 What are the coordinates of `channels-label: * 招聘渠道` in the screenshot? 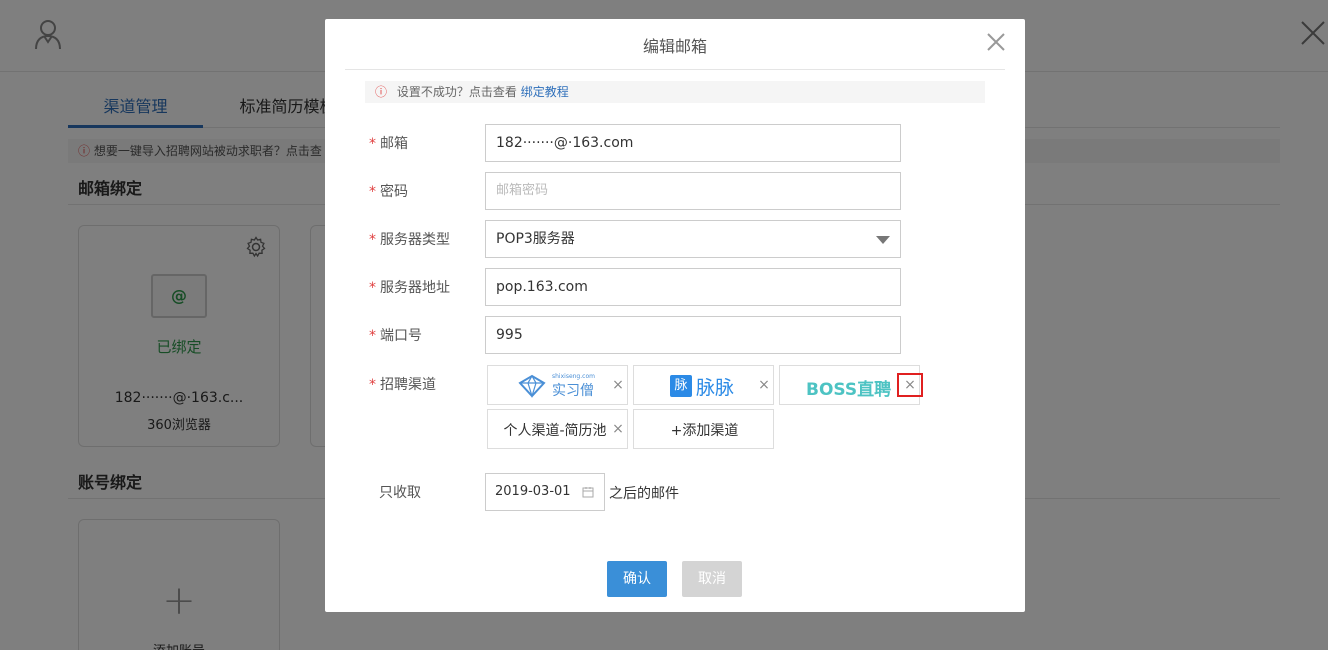 It's located at (402, 385).